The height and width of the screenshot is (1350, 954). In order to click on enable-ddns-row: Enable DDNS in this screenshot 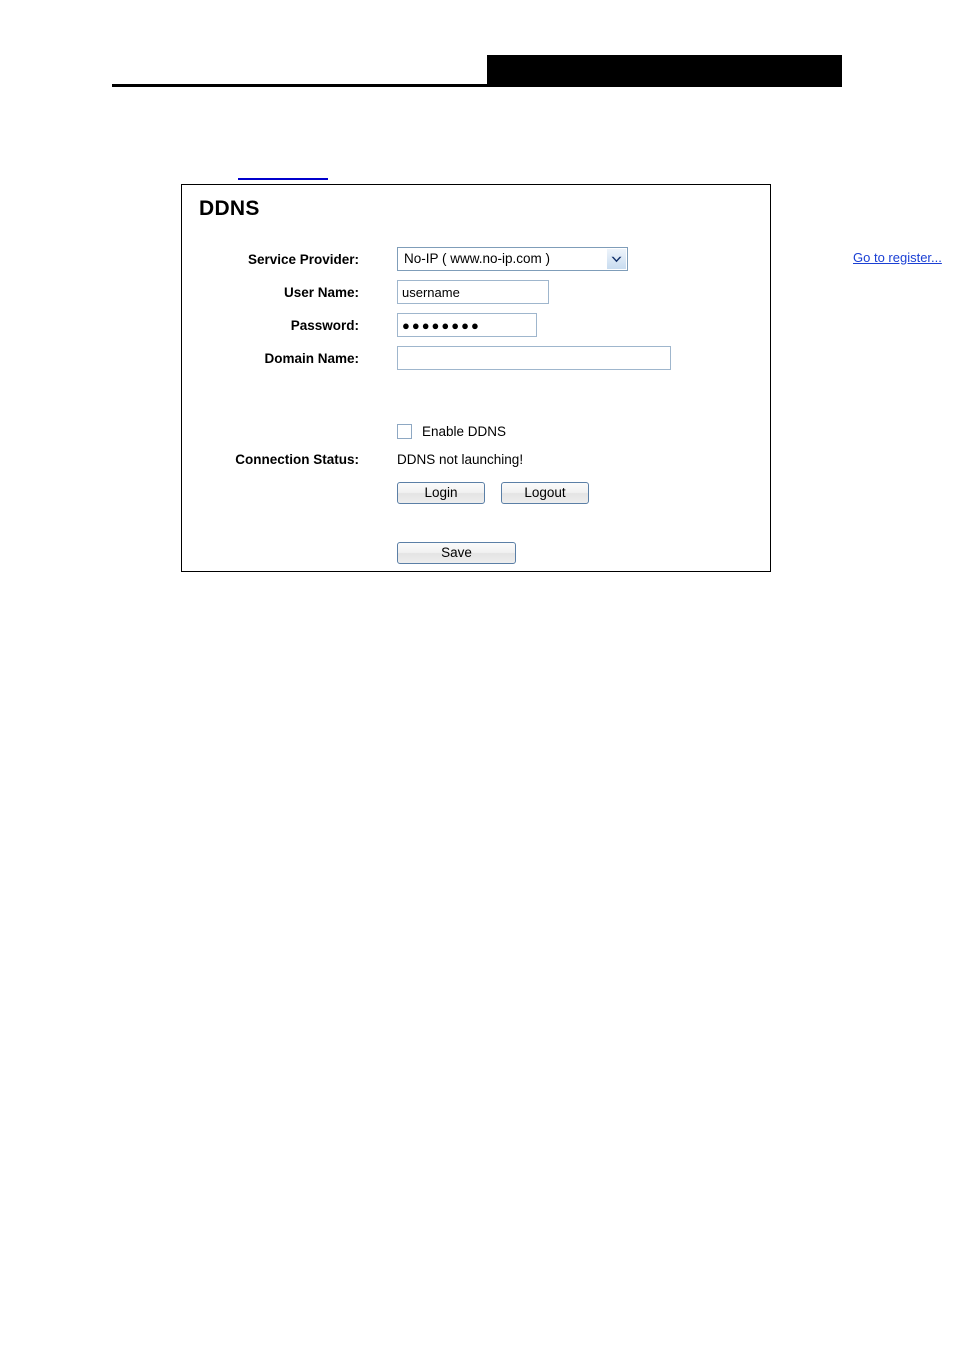, I will do `click(451, 431)`.